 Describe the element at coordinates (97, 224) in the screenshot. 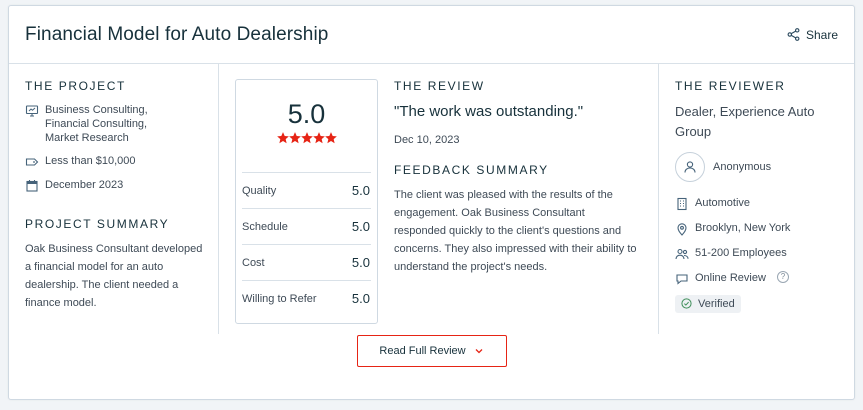

I see `project-summary-title: PROJECT SUMMARY` at that location.